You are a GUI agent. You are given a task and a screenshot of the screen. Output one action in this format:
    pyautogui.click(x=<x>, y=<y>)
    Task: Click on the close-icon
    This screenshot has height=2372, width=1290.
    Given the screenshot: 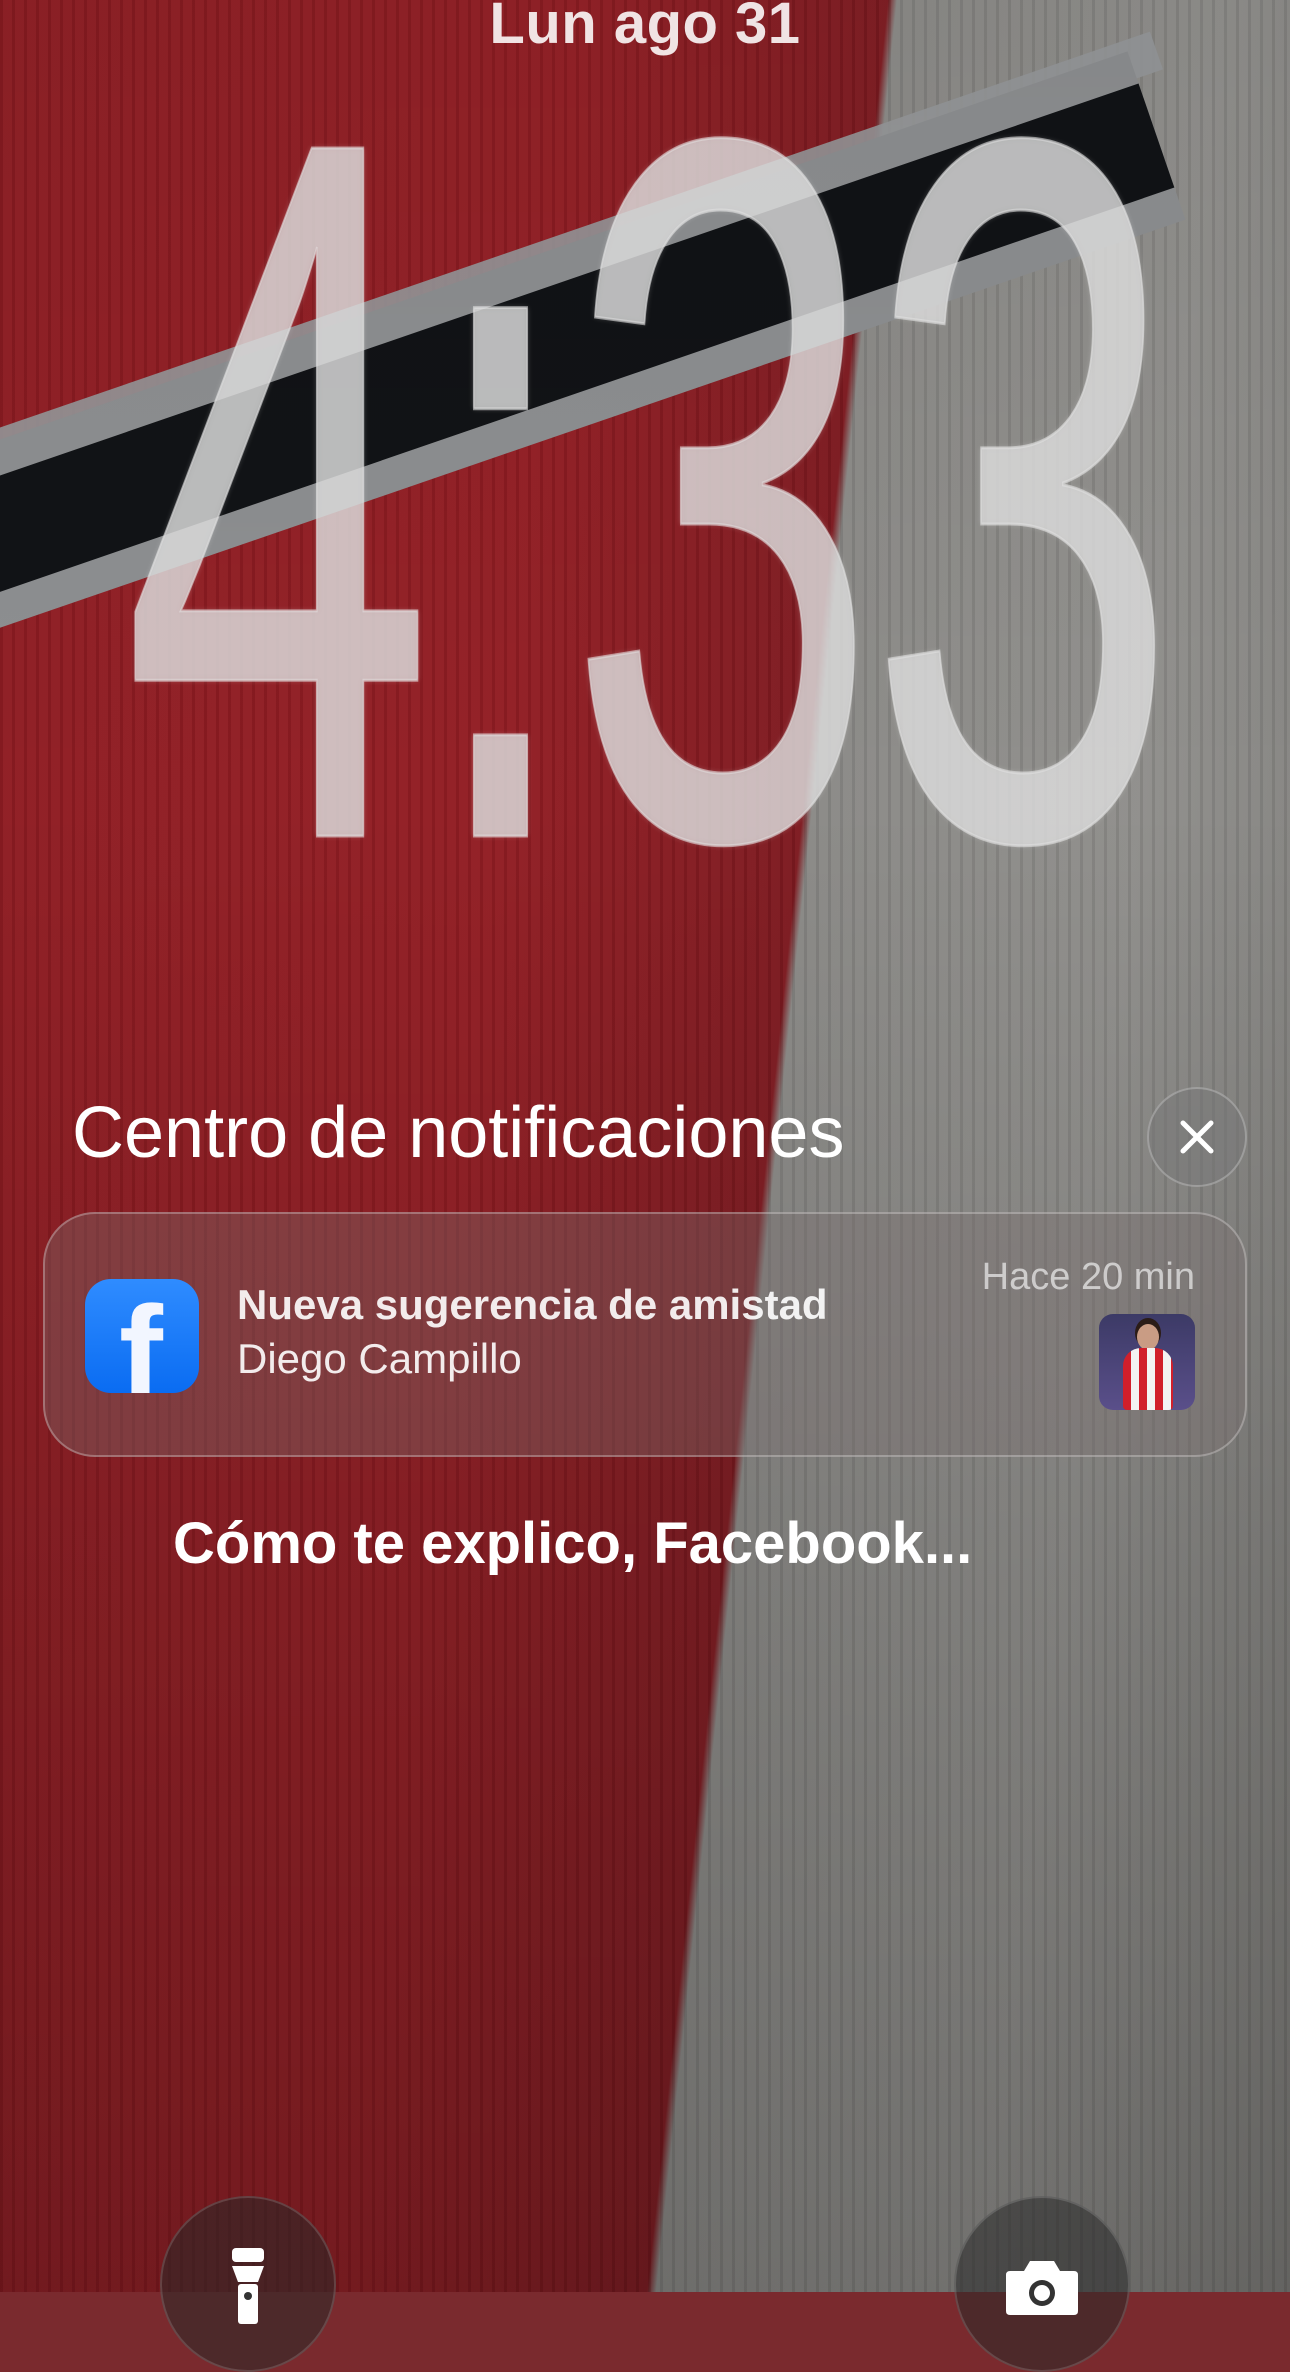 What is the action you would take?
    pyautogui.click(x=1197, y=1137)
    